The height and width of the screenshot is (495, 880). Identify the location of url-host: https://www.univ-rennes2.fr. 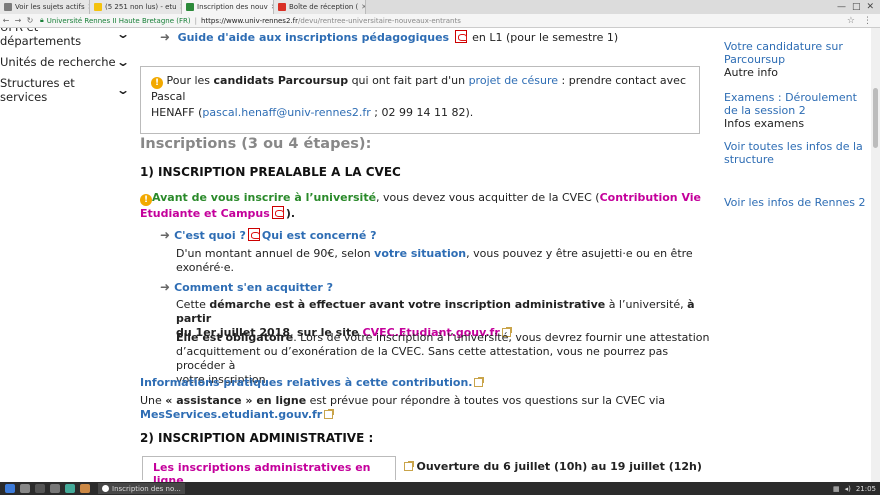
(249, 20).